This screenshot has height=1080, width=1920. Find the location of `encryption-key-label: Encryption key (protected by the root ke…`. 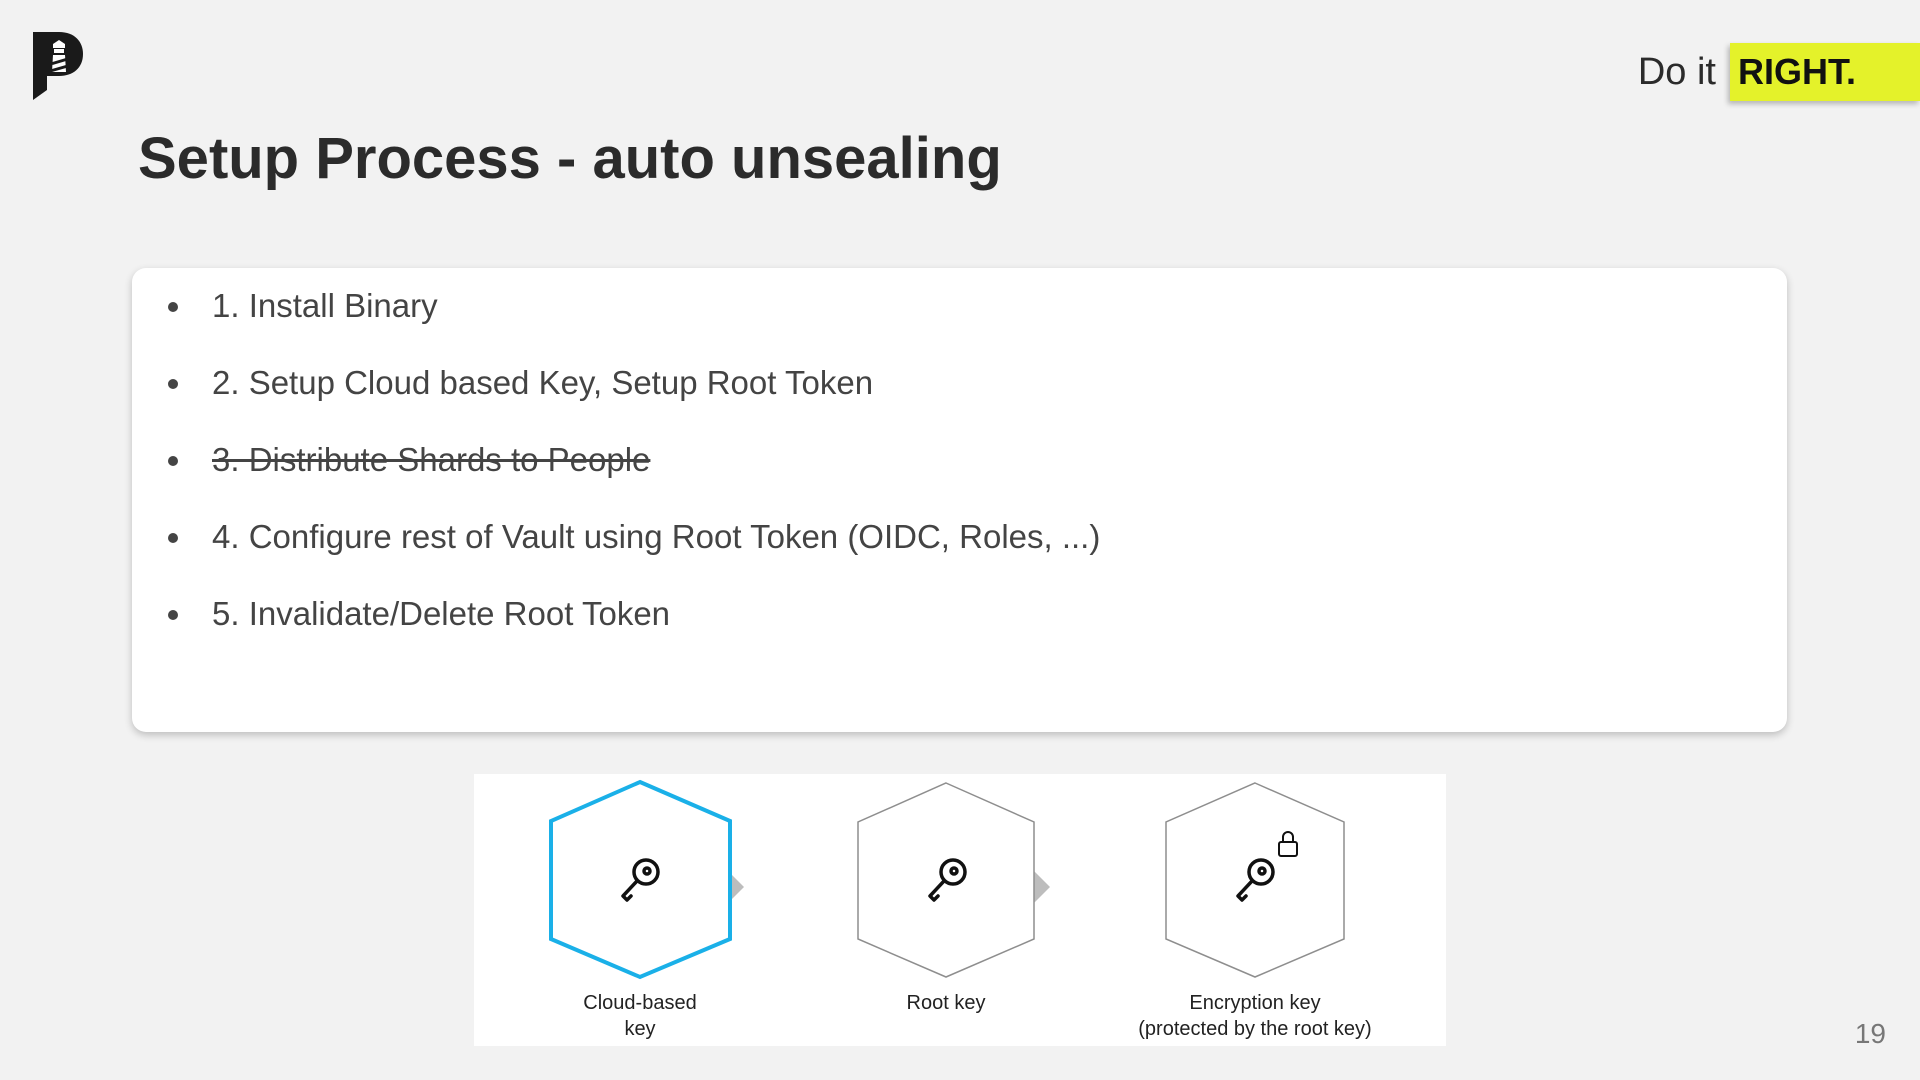

encryption-key-label: Encryption key (protected by the root ke… is located at coordinates (1255, 1016).